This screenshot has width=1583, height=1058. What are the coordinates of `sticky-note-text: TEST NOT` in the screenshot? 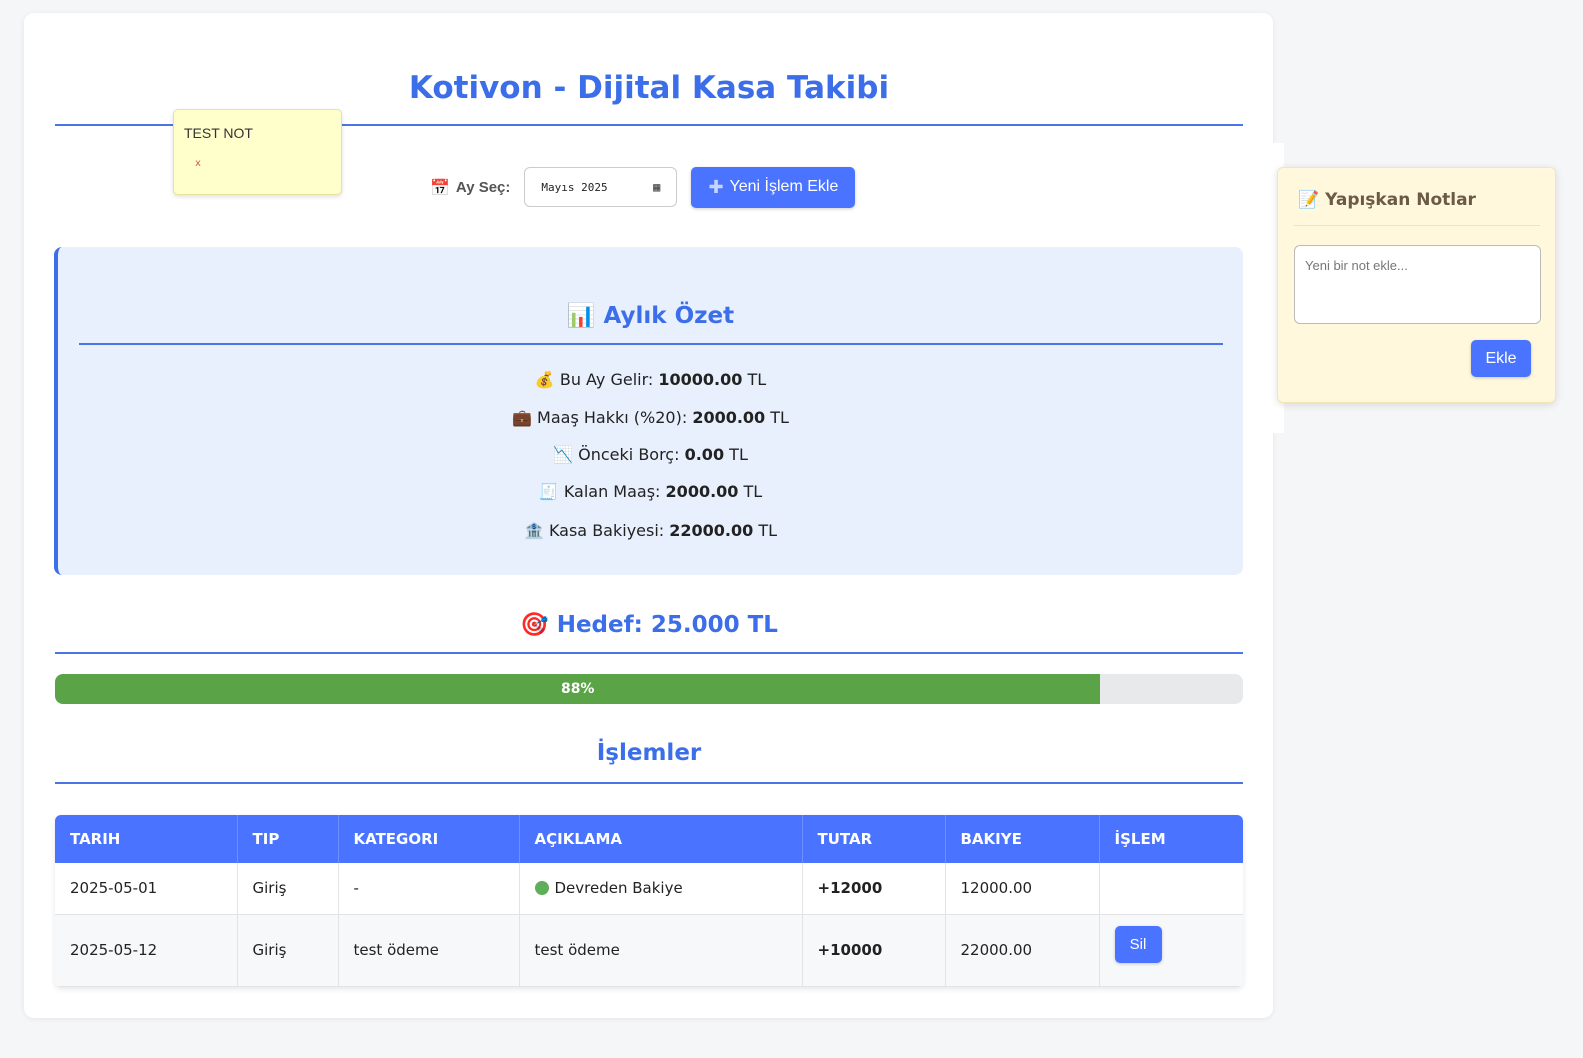 It's located at (218, 133).